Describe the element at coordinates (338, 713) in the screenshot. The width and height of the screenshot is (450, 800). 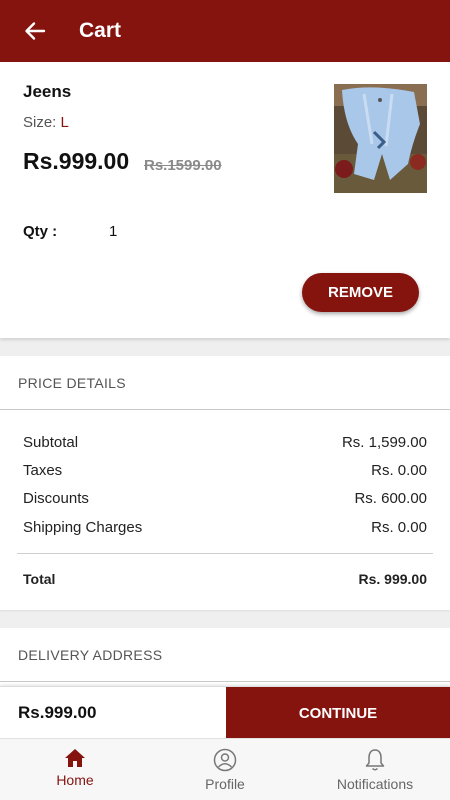
I see `continue-button: CONTINUE` at that location.